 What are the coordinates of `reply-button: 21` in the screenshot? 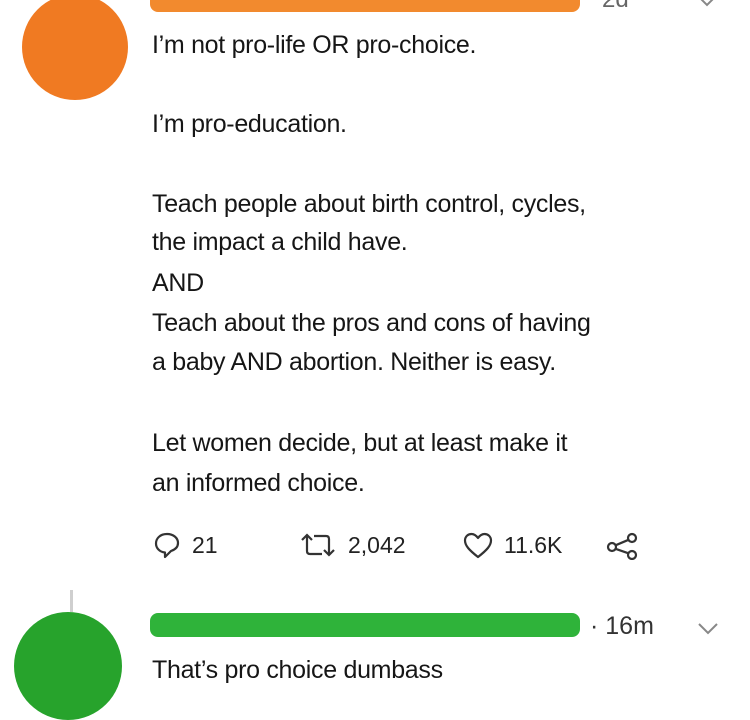 It's located at (185, 545).